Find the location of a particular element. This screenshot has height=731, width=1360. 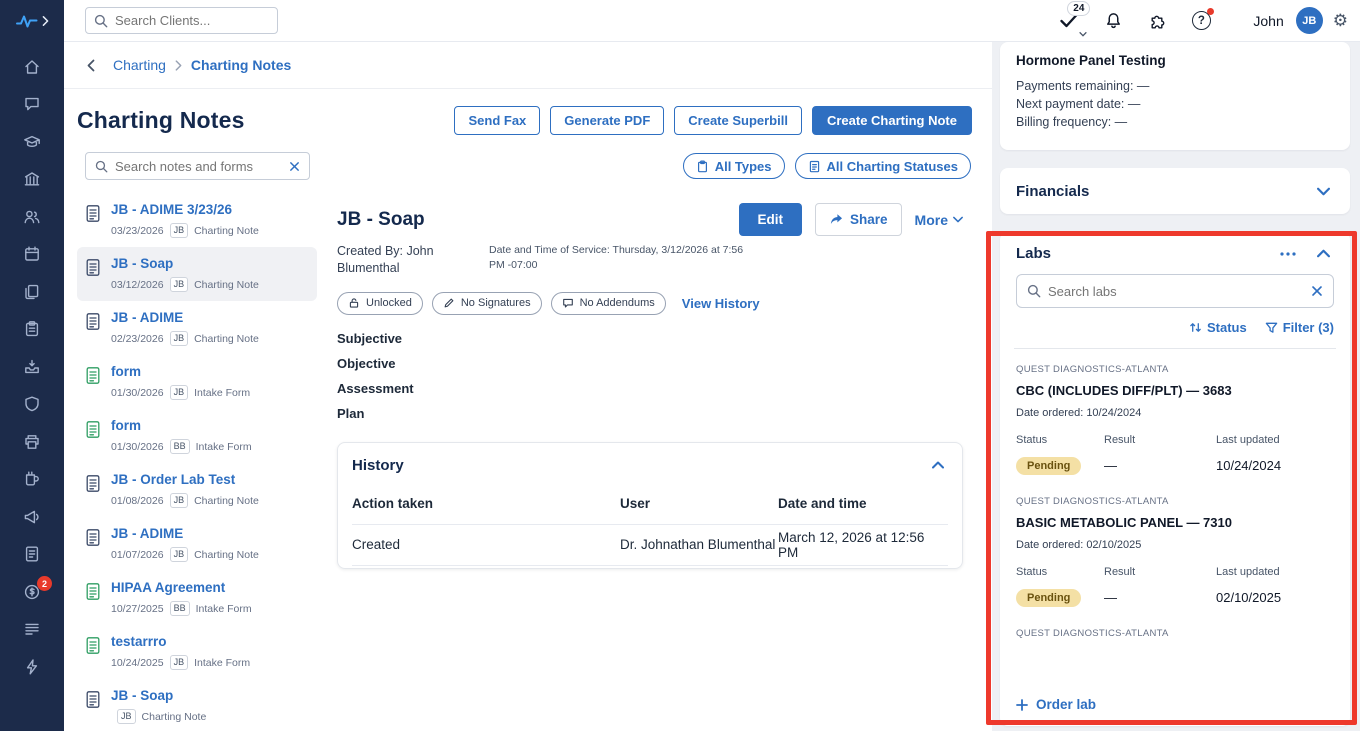

addendums-status-pill: No Addendums is located at coordinates (608, 303).